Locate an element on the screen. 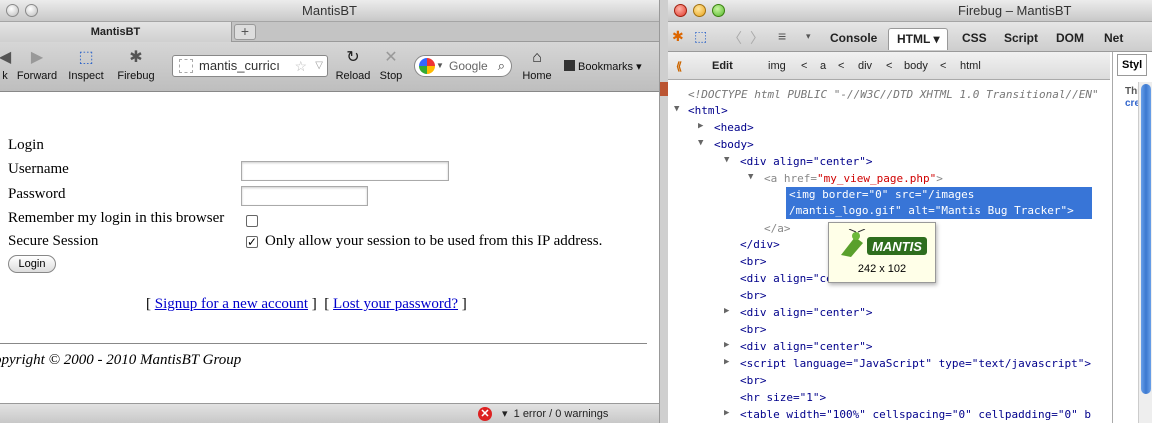 The image size is (1152, 423). breadcrumb-body: body is located at coordinates (916, 66).